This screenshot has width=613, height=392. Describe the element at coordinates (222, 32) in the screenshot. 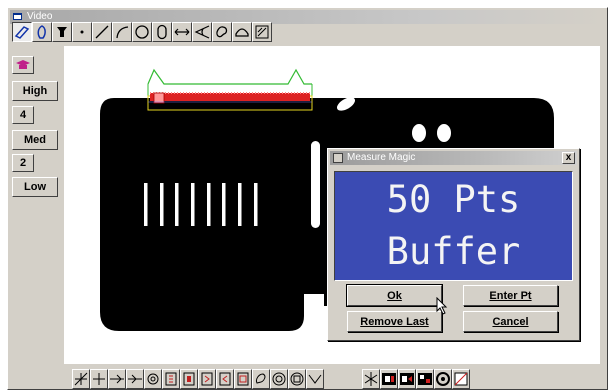

I see `blob-icon` at that location.